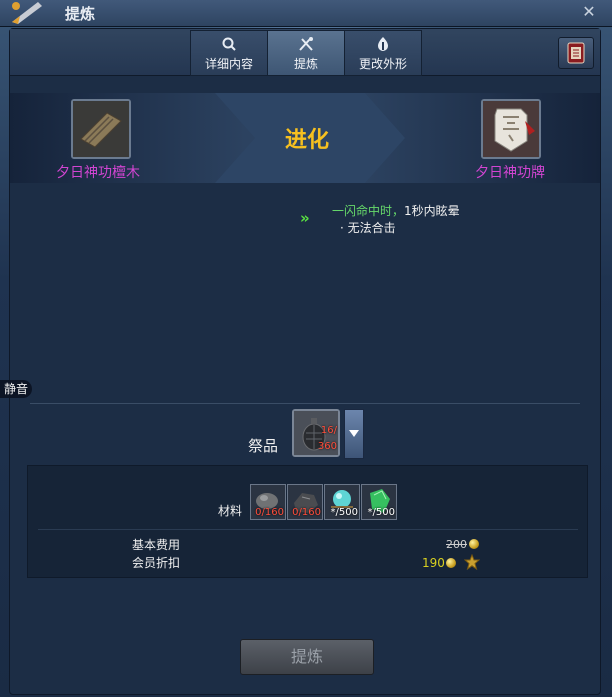 The height and width of the screenshot is (697, 612). I want to click on dye-icon, so click(383, 44).